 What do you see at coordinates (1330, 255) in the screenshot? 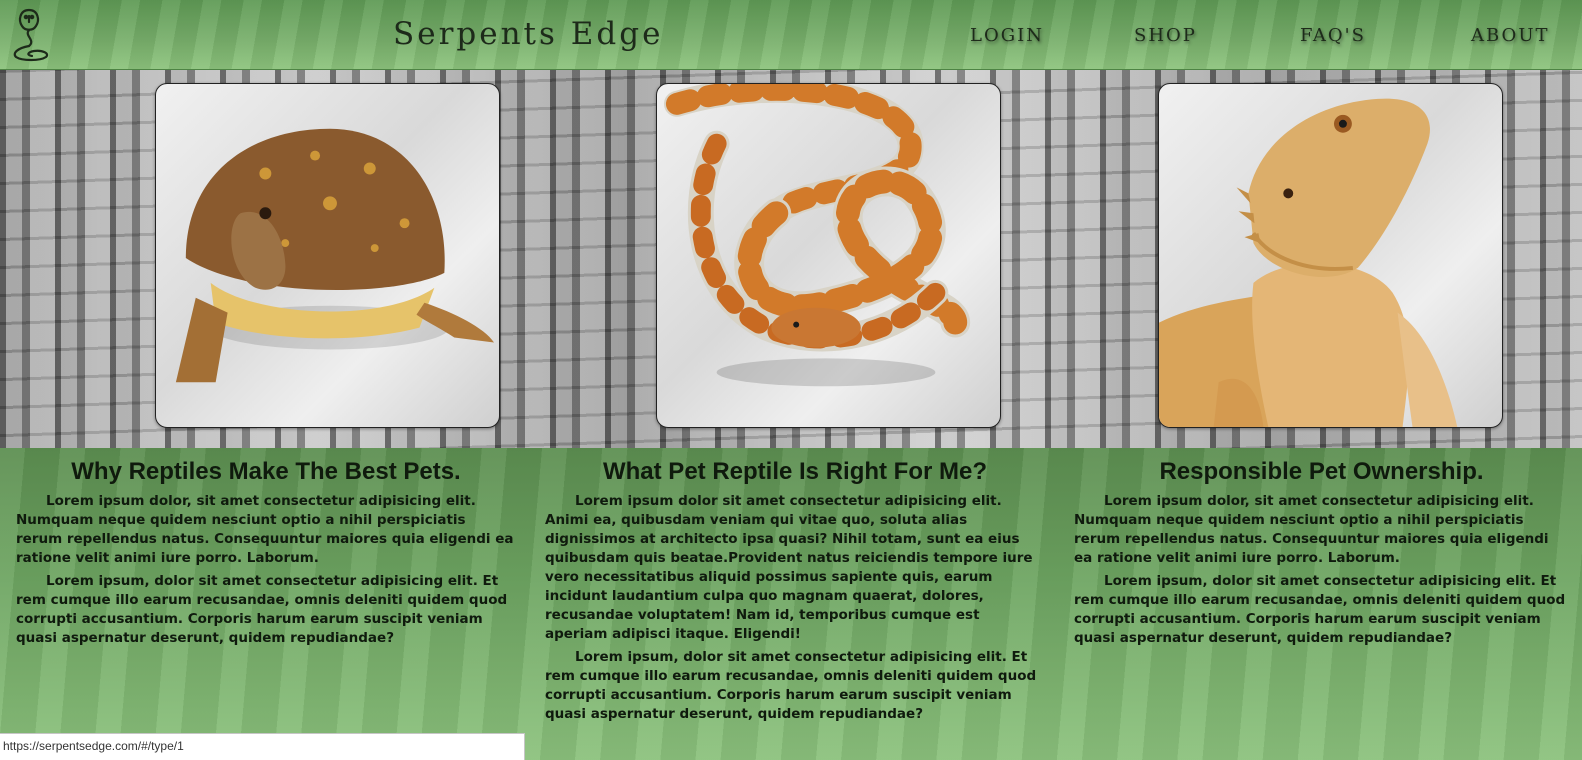
I see `bearded-dragon-image` at bounding box center [1330, 255].